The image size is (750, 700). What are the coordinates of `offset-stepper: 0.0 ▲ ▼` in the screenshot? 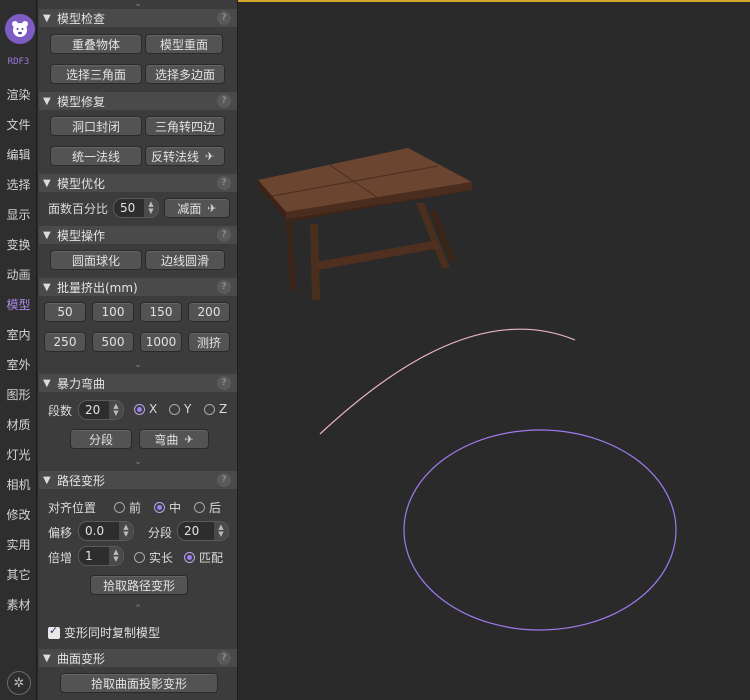 It's located at (106, 531).